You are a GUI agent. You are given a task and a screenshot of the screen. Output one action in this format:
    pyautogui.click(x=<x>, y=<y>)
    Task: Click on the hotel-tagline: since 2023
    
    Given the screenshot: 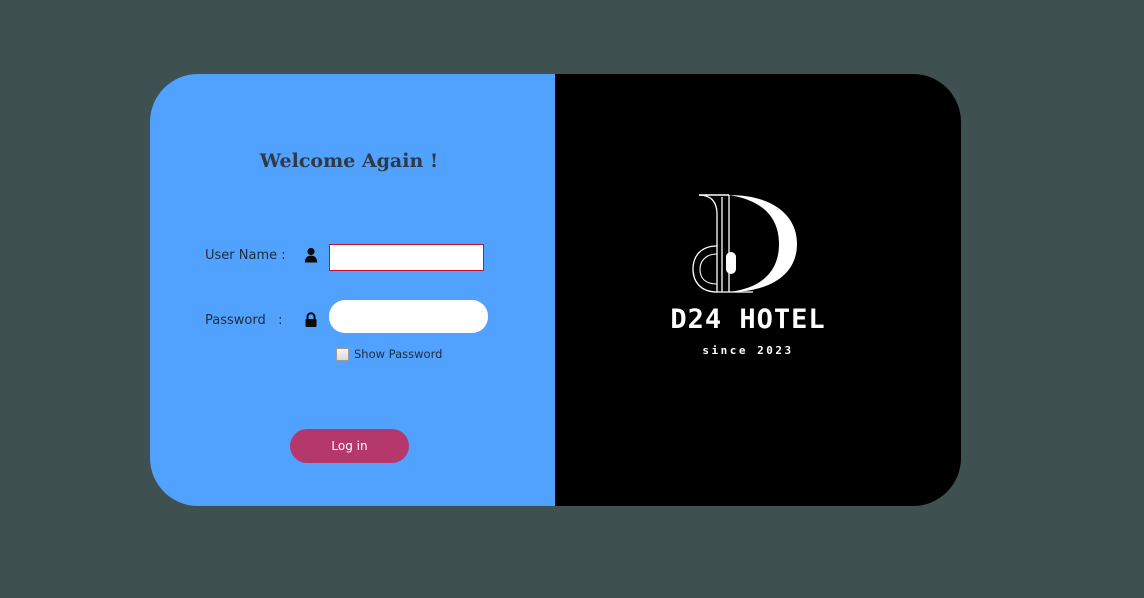 What is the action you would take?
    pyautogui.click(x=748, y=350)
    